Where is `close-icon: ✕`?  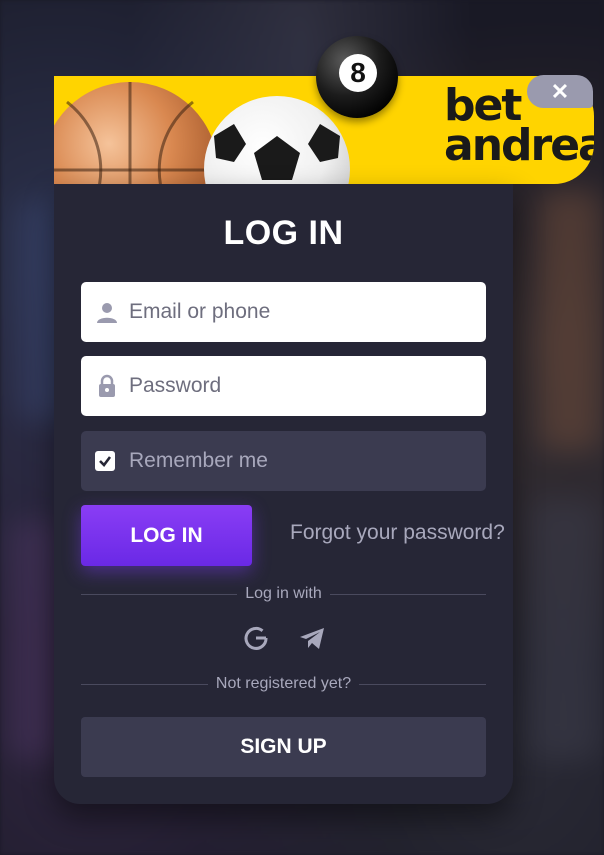 close-icon: ✕ is located at coordinates (560, 91).